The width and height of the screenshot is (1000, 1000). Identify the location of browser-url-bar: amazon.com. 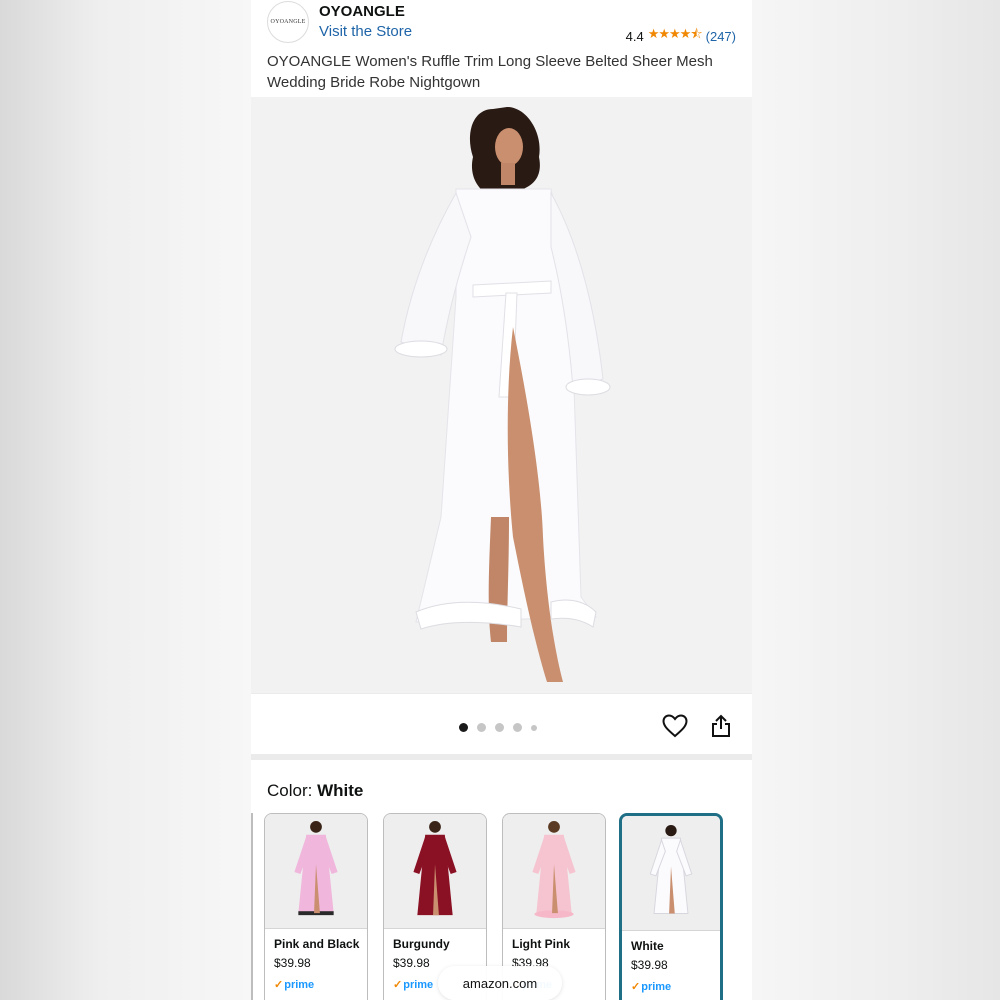
(500, 983).